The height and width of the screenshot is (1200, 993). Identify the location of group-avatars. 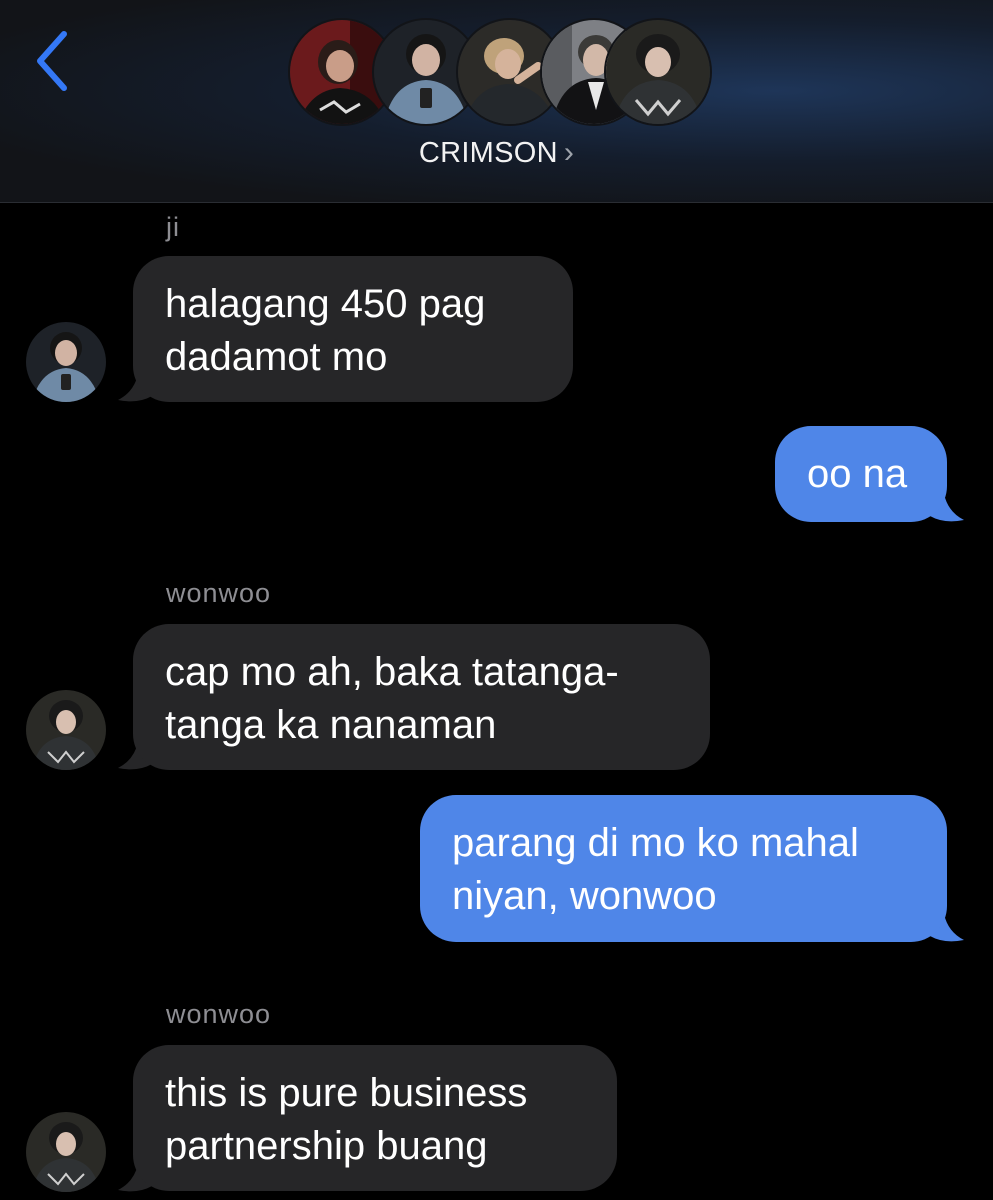
(500, 72).